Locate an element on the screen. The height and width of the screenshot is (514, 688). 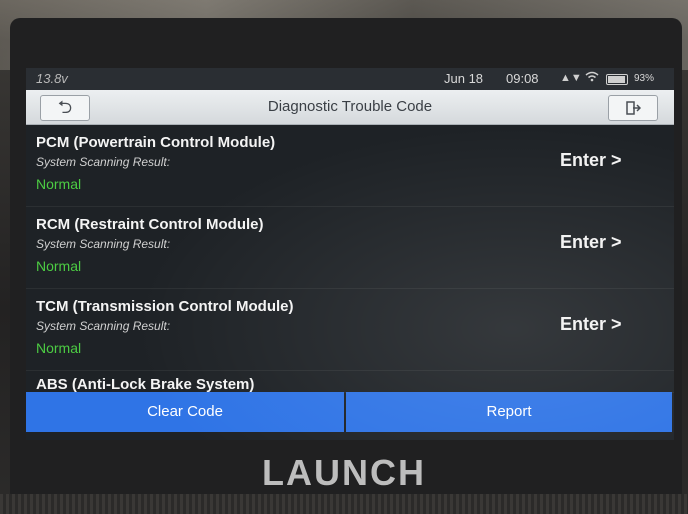
action-bar: Clear Code Report is located at coordinates (350, 414).